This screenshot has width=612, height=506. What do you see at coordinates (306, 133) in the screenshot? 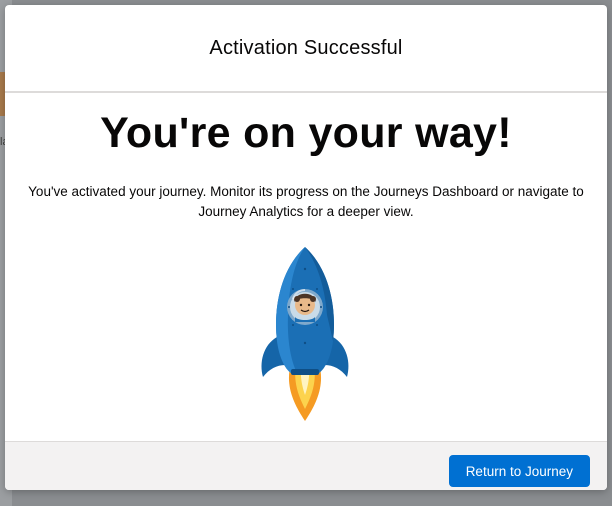
I see `hero-heading: You're on your way!` at bounding box center [306, 133].